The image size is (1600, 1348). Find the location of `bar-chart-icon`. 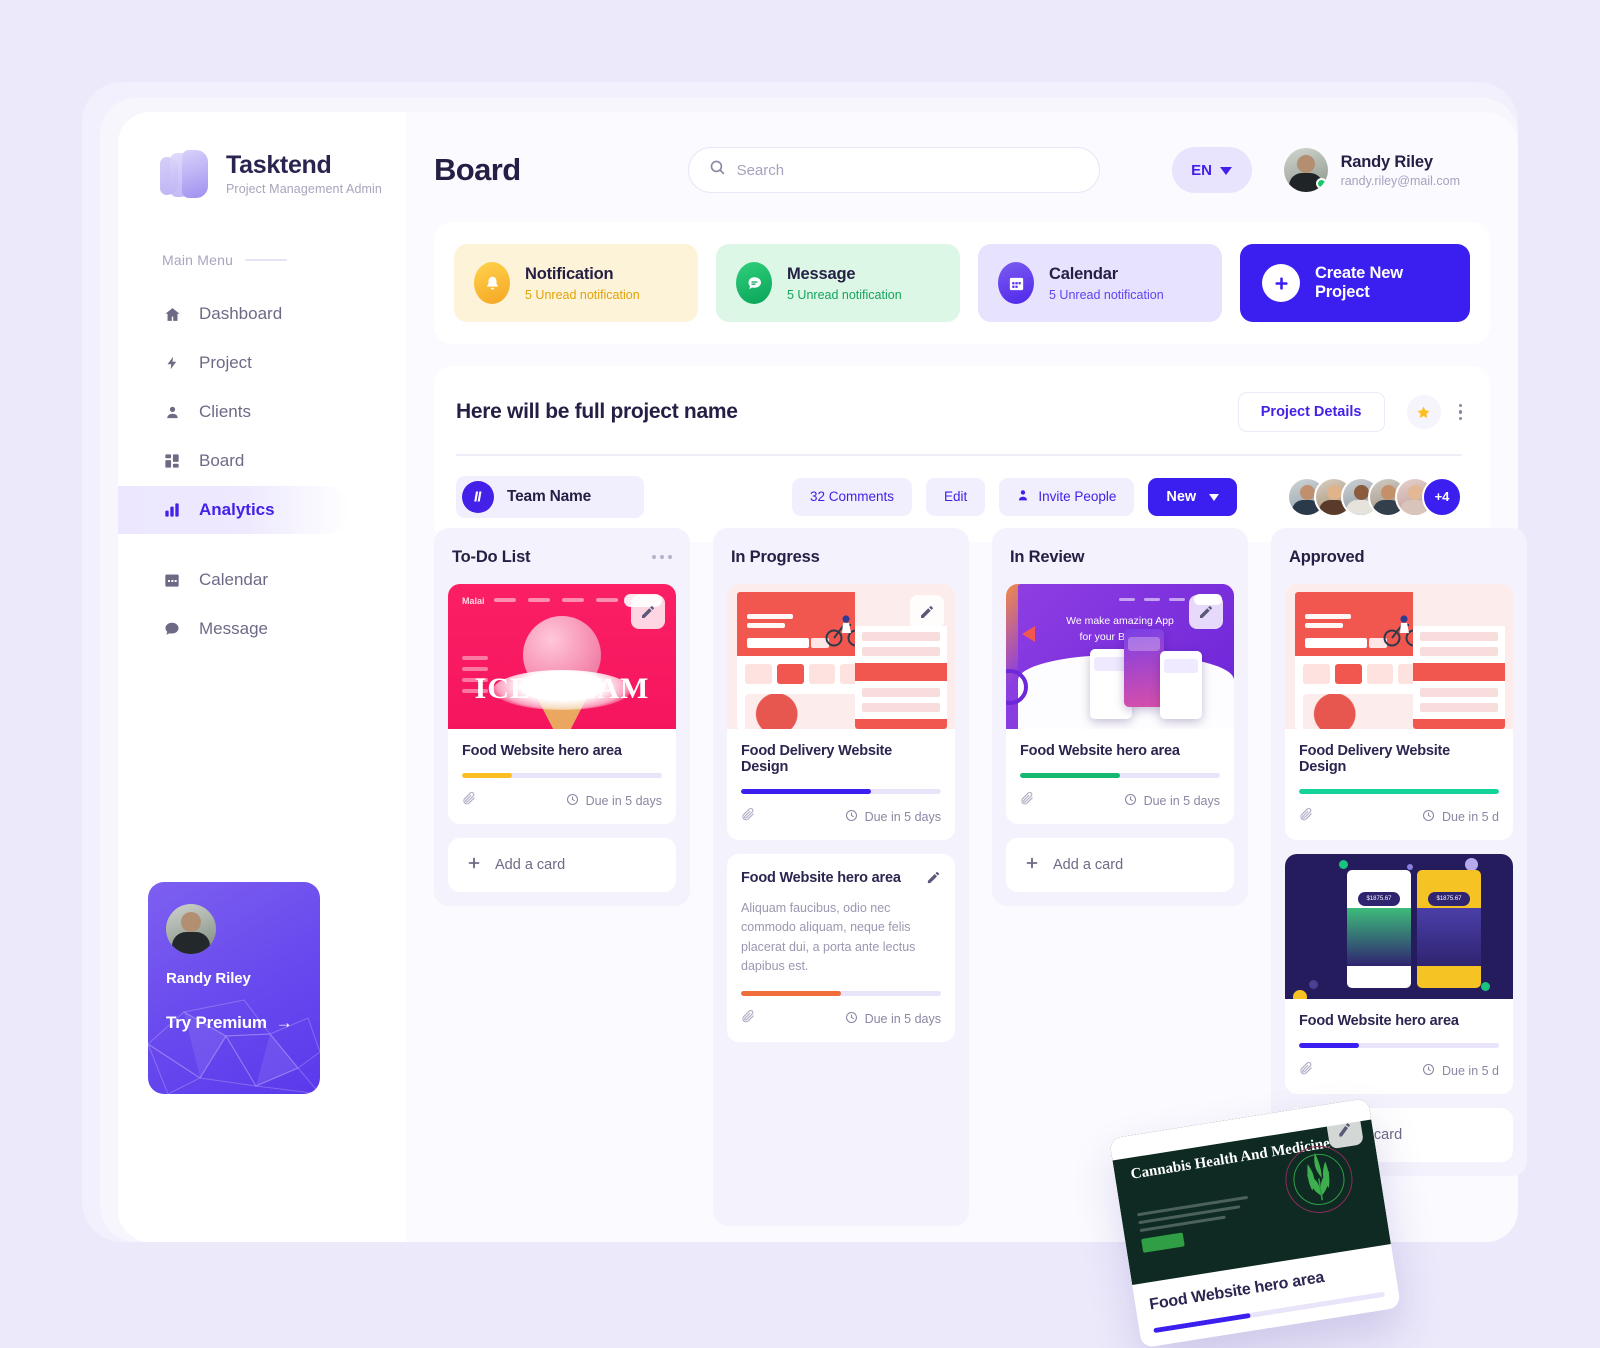

bar-chart-icon is located at coordinates (172, 510).